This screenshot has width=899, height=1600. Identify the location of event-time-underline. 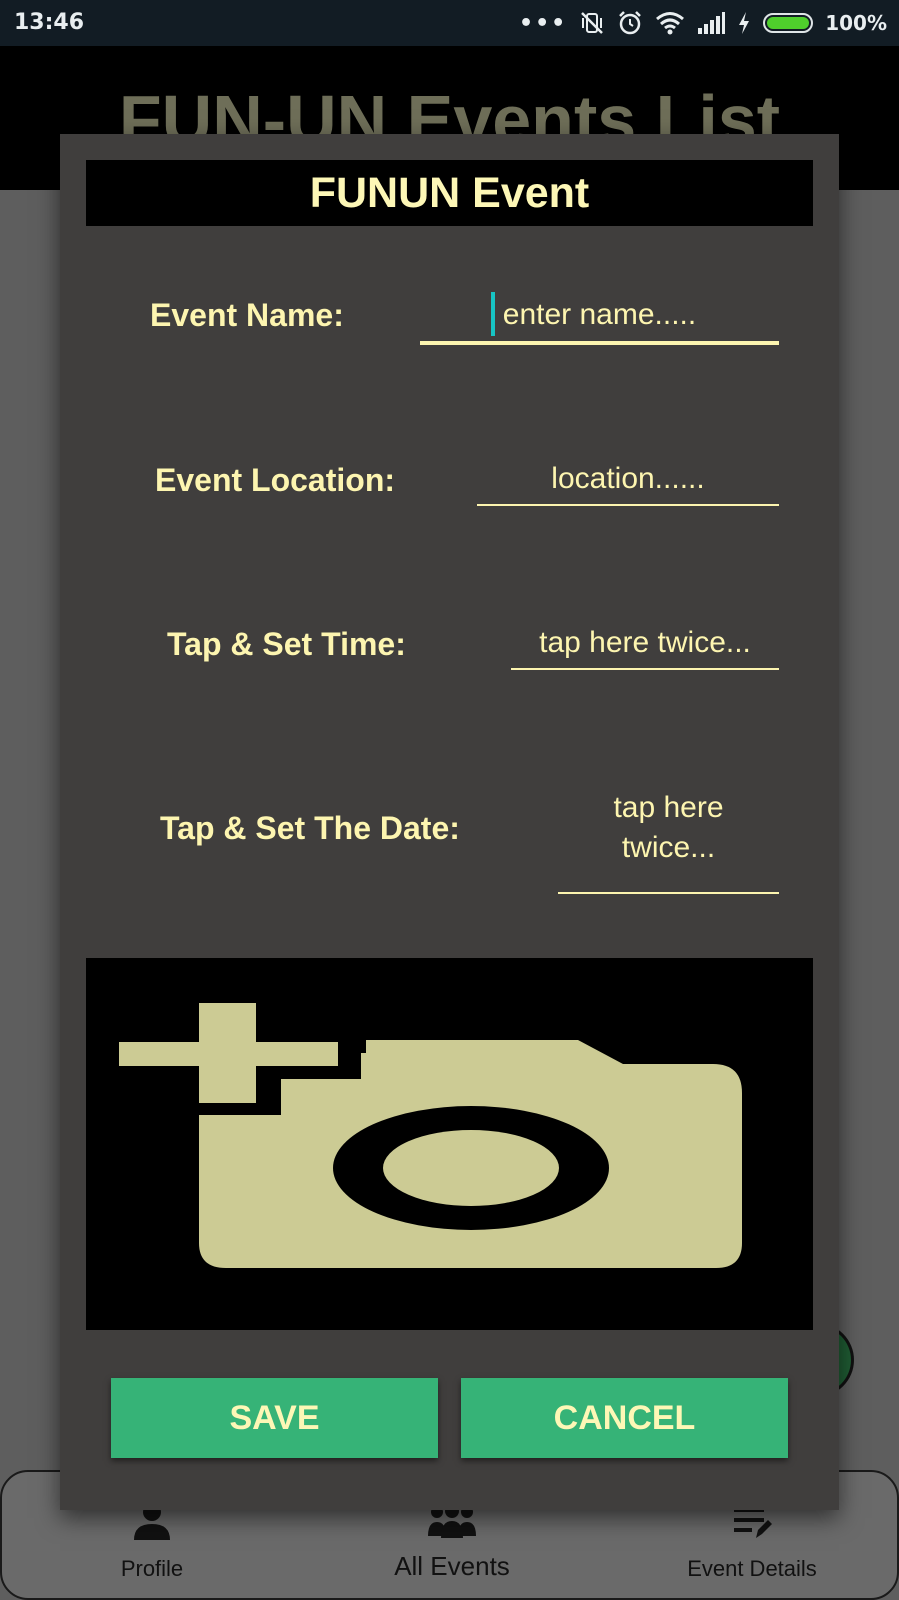
(645, 669).